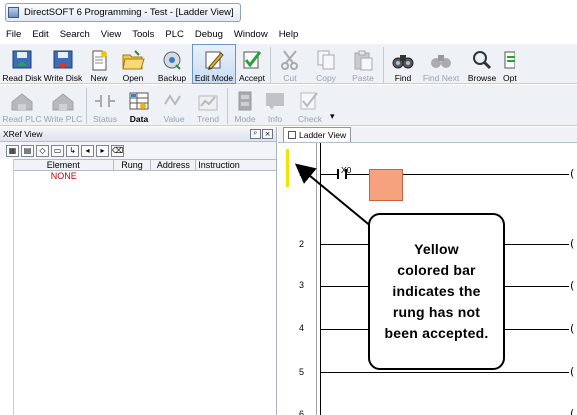 This screenshot has height=415, width=577. I want to click on rung-number: 6, so click(301, 412).